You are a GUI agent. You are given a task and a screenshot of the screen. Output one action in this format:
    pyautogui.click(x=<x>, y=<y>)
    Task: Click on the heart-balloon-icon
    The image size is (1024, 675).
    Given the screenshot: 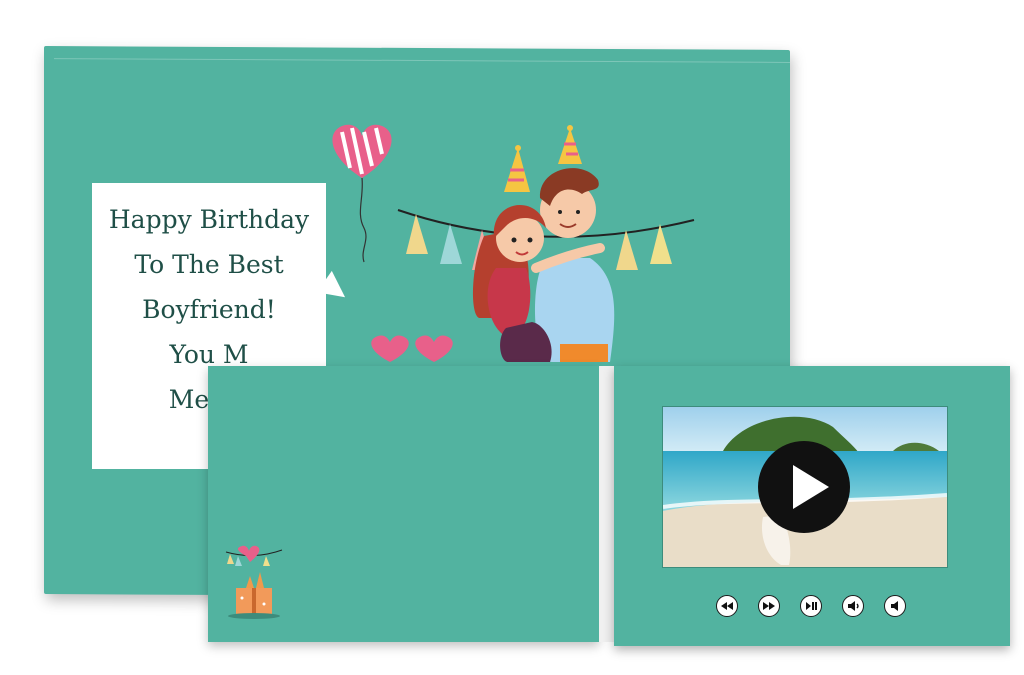 What is the action you would take?
    pyautogui.click(x=362, y=193)
    